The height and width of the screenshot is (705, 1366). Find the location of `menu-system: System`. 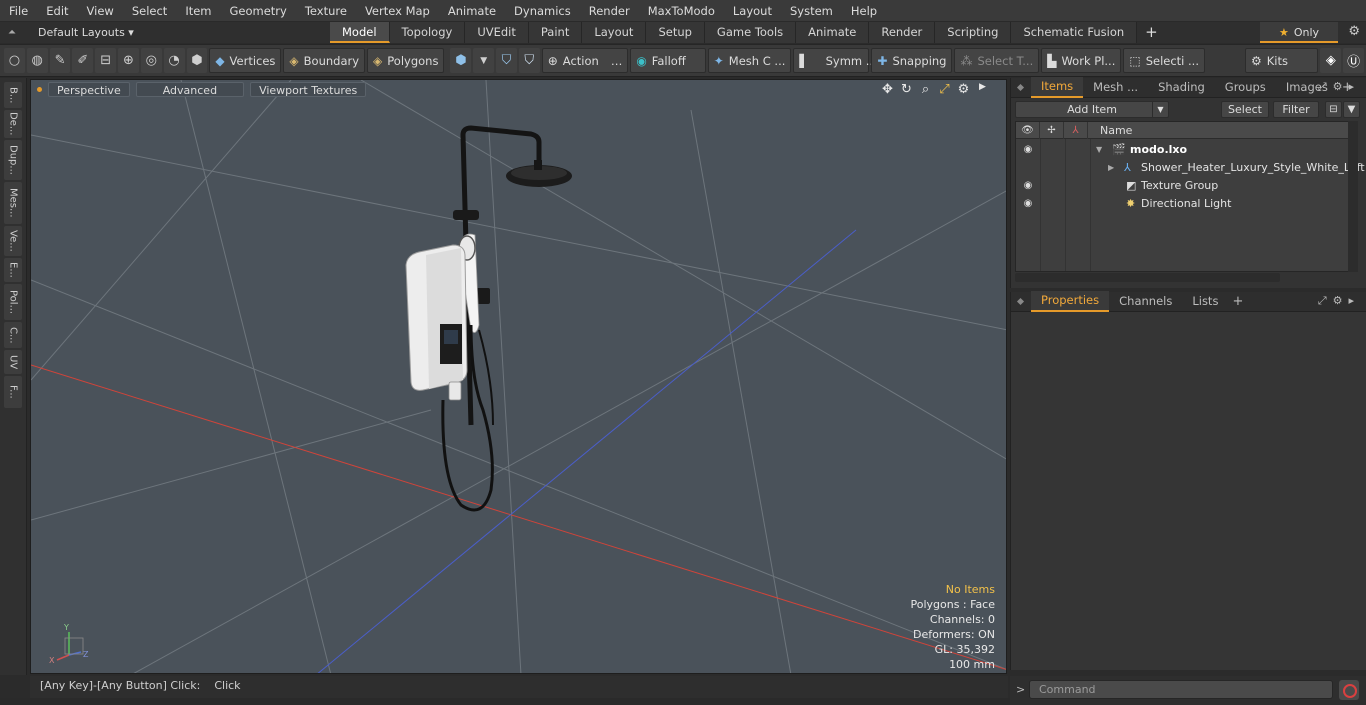

menu-system: System is located at coordinates (811, 11).